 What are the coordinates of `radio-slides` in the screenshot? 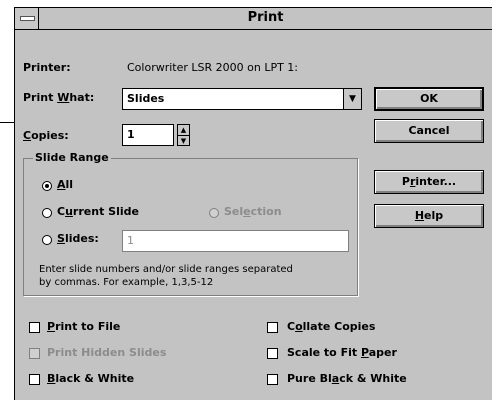 It's located at (47, 240).